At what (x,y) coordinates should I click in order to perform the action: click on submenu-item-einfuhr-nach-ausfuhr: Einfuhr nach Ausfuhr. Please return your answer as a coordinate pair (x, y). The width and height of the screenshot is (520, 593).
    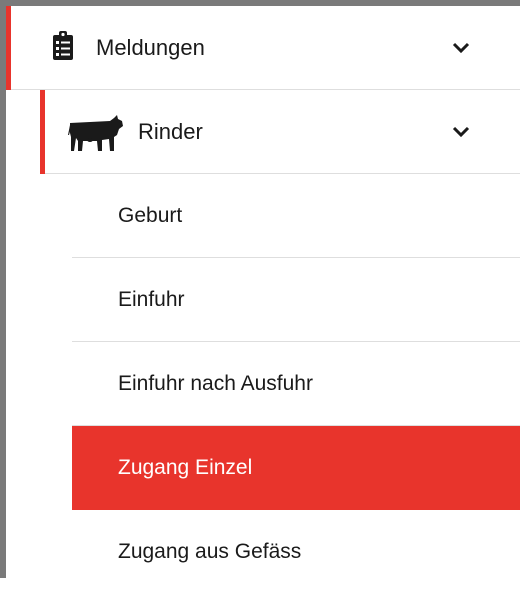
    Looking at the image, I should click on (296, 384).